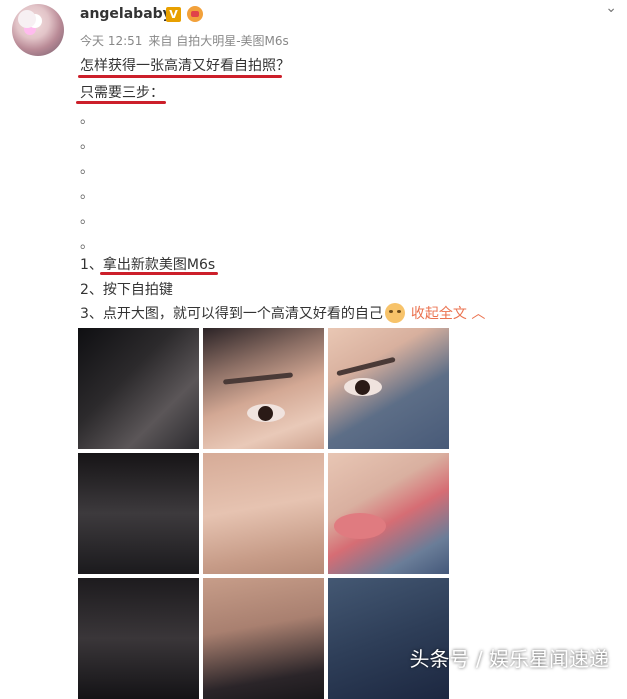 The image size is (627, 699). I want to click on collapse-link: 收起全文 ︿, so click(448, 314).